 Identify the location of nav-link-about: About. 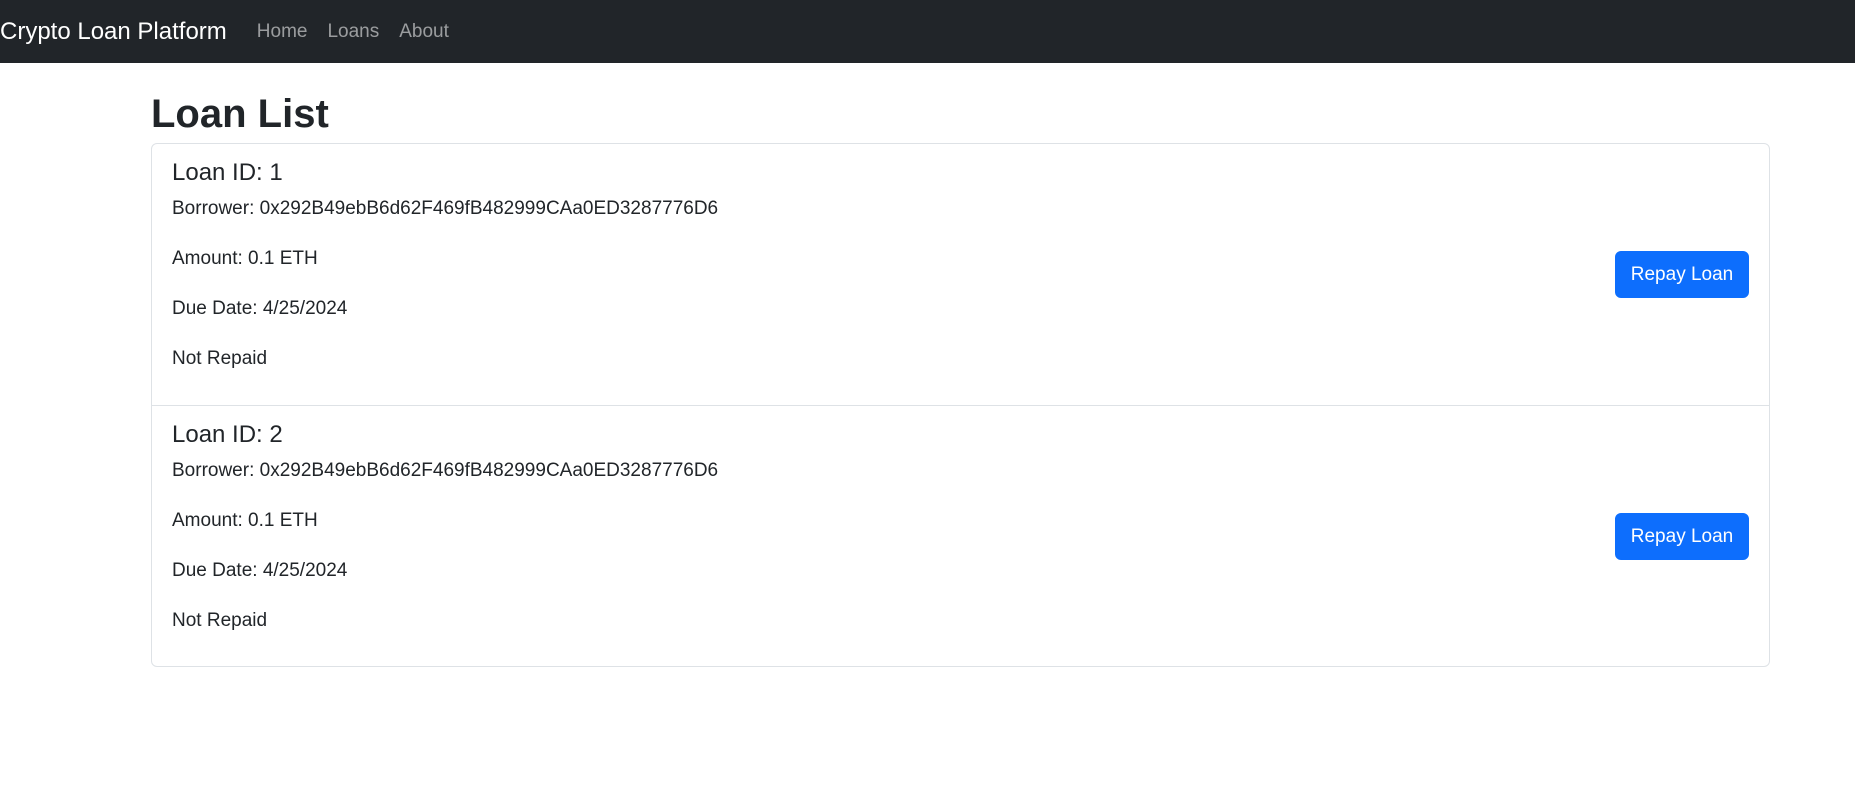
(424, 32).